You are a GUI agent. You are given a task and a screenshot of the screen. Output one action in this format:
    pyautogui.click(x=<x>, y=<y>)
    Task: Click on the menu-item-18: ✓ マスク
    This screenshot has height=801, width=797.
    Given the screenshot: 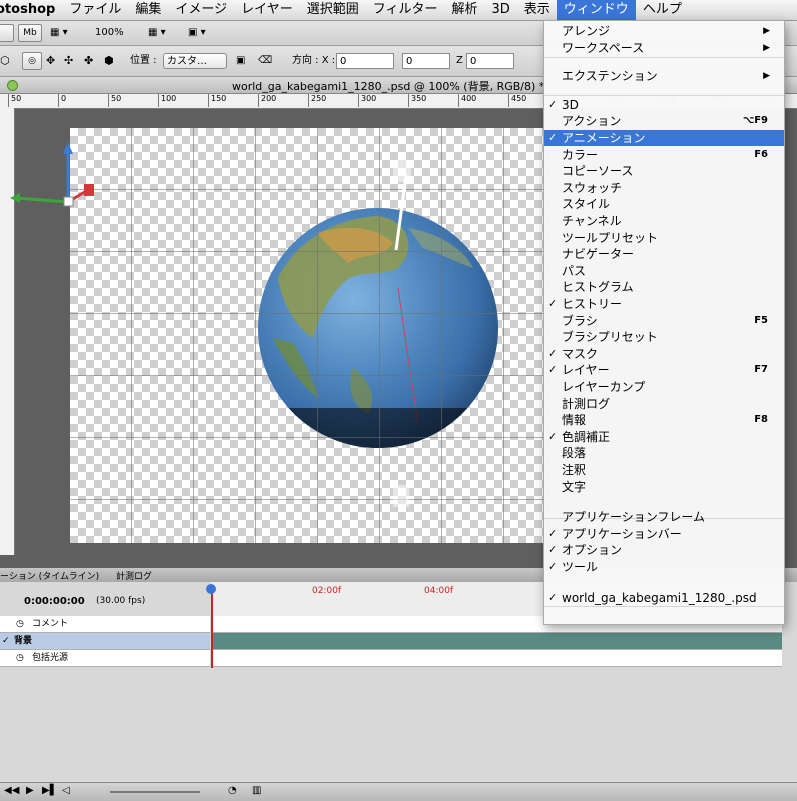 What is the action you would take?
    pyautogui.click(x=664, y=354)
    